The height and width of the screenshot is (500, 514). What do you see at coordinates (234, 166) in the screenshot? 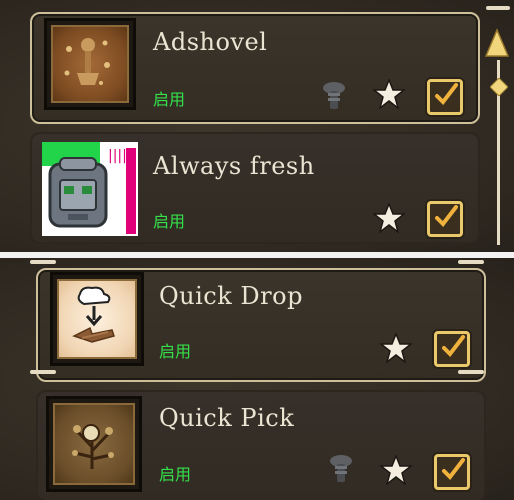
I see `mod-title: Always fresh` at bounding box center [234, 166].